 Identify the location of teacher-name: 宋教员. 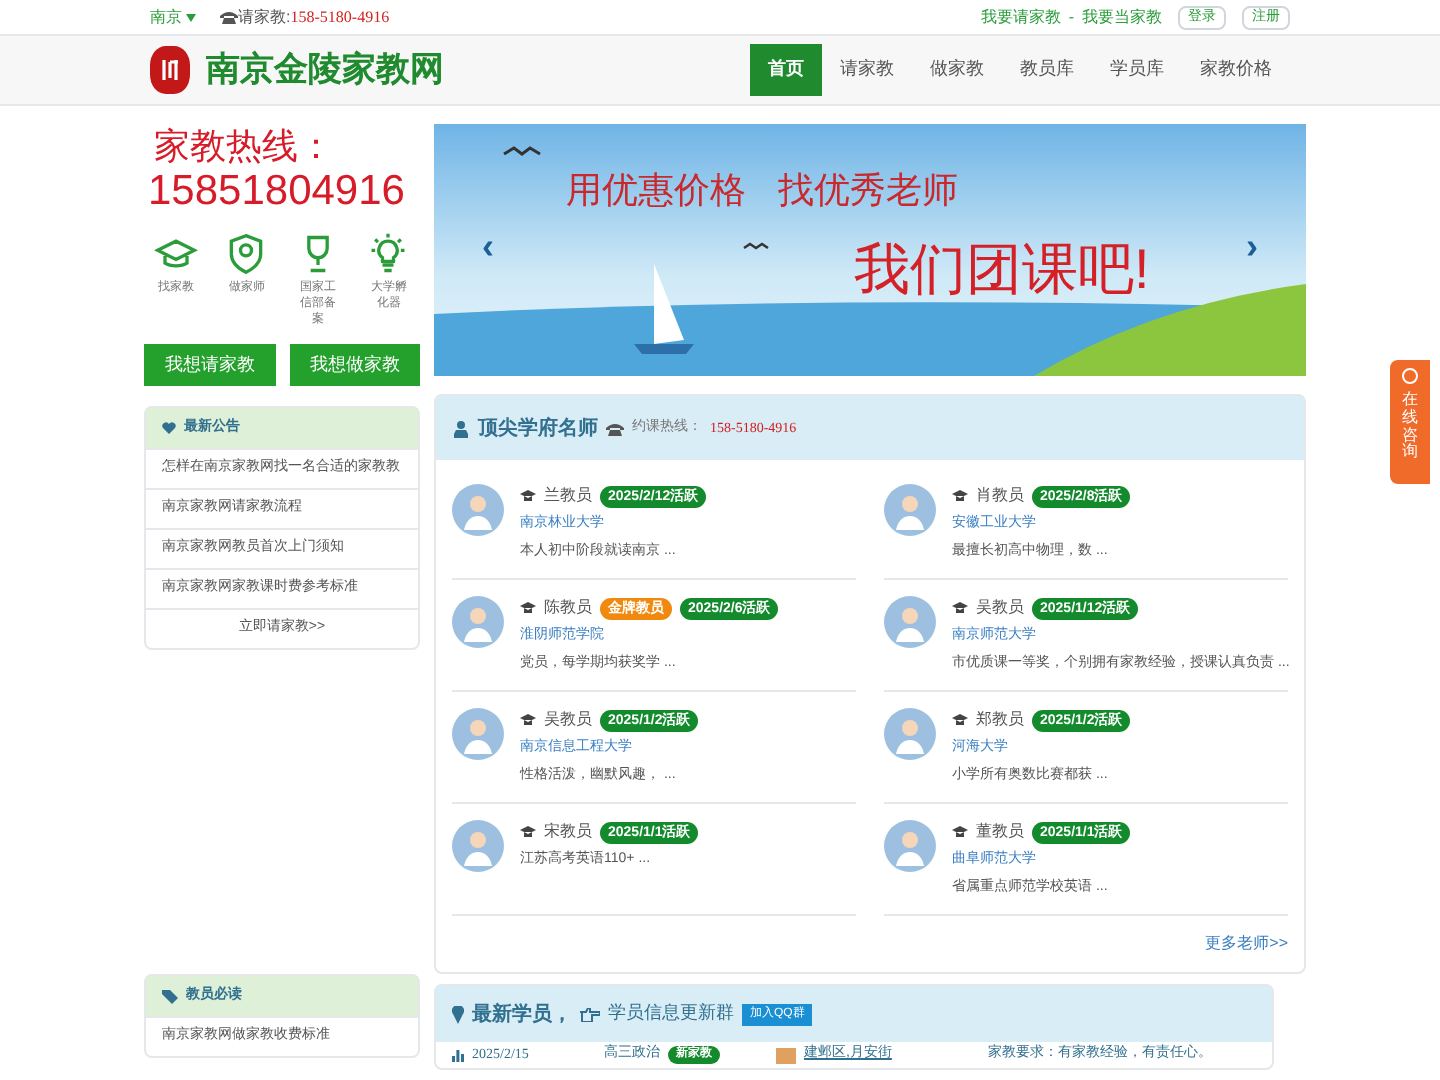
(568, 832).